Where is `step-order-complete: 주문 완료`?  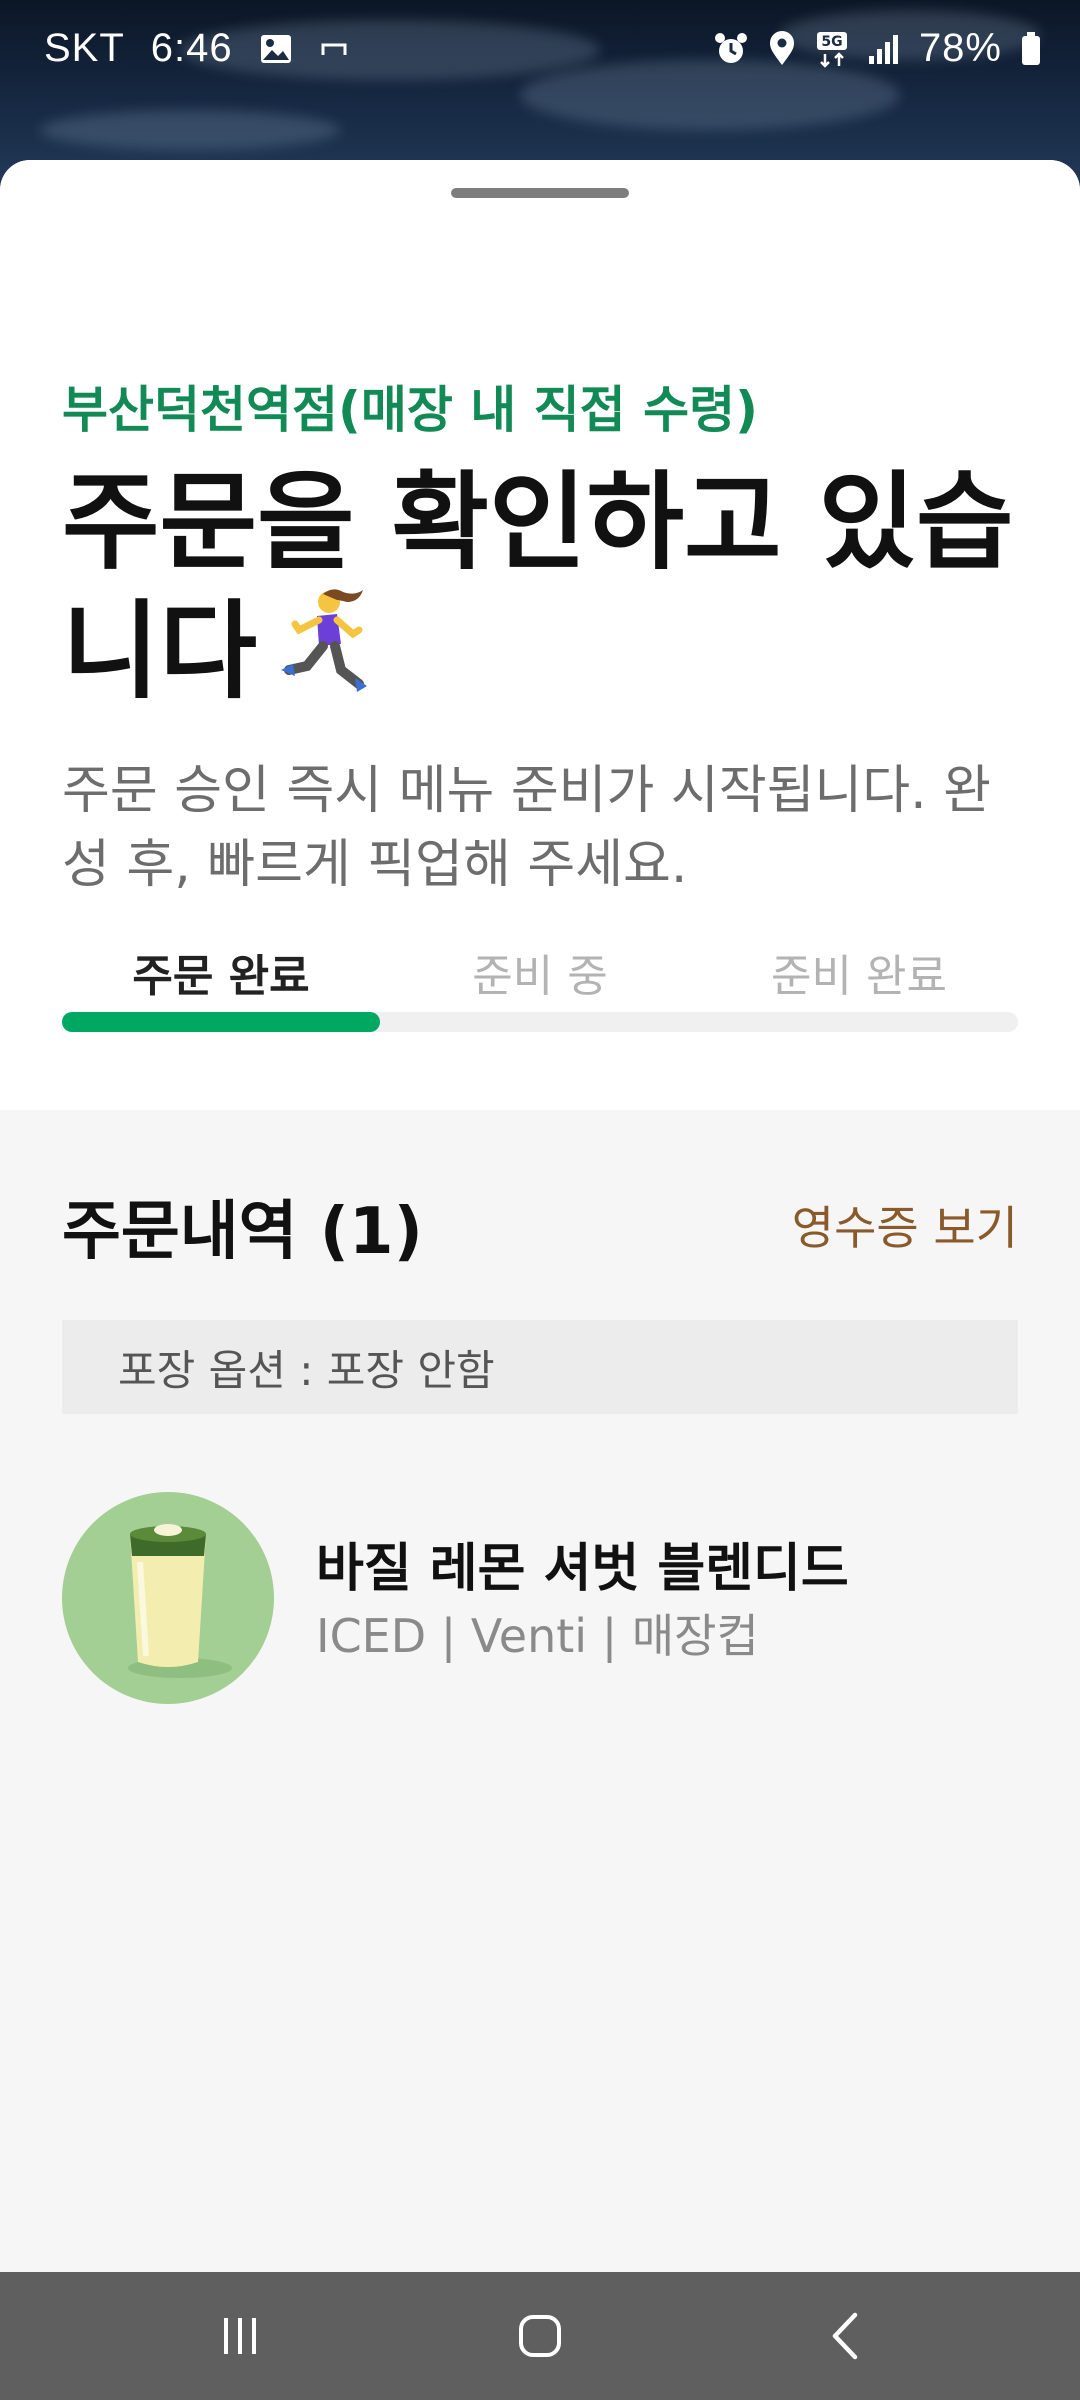
step-order-complete: 주문 완료 is located at coordinates (221, 976).